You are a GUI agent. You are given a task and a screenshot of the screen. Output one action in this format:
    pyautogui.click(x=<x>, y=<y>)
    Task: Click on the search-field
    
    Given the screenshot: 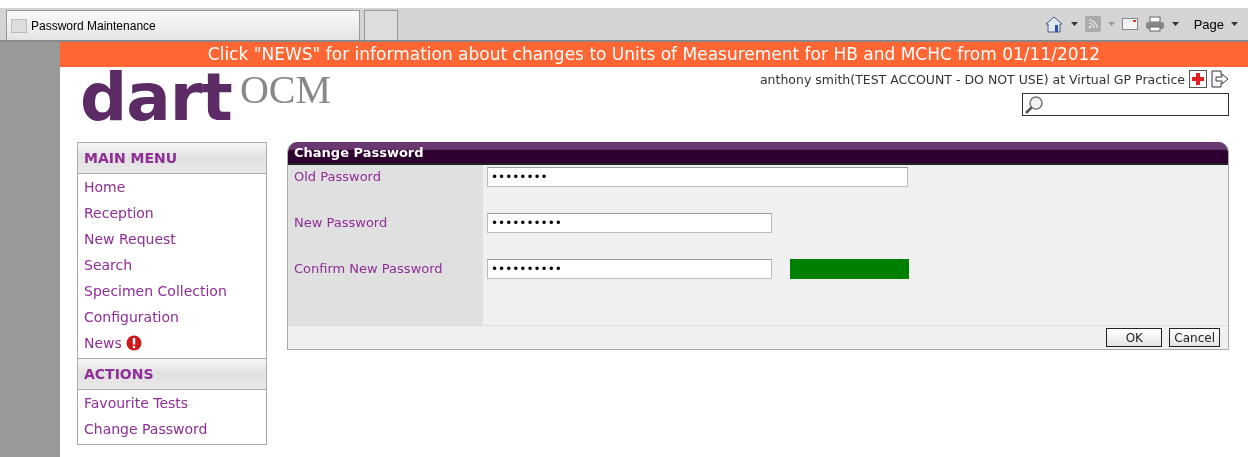 What is the action you would take?
    pyautogui.click(x=1125, y=104)
    